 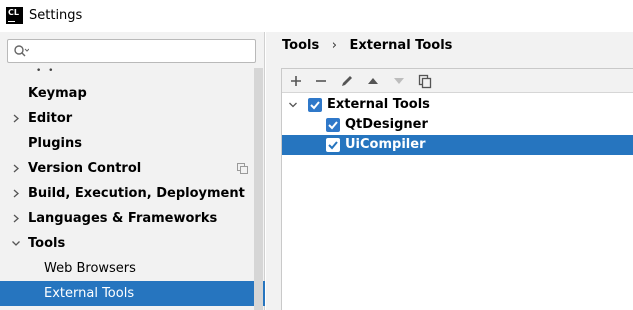 What do you see at coordinates (385, 144) in the screenshot?
I see `tree-row-label: UiCompiler` at bounding box center [385, 144].